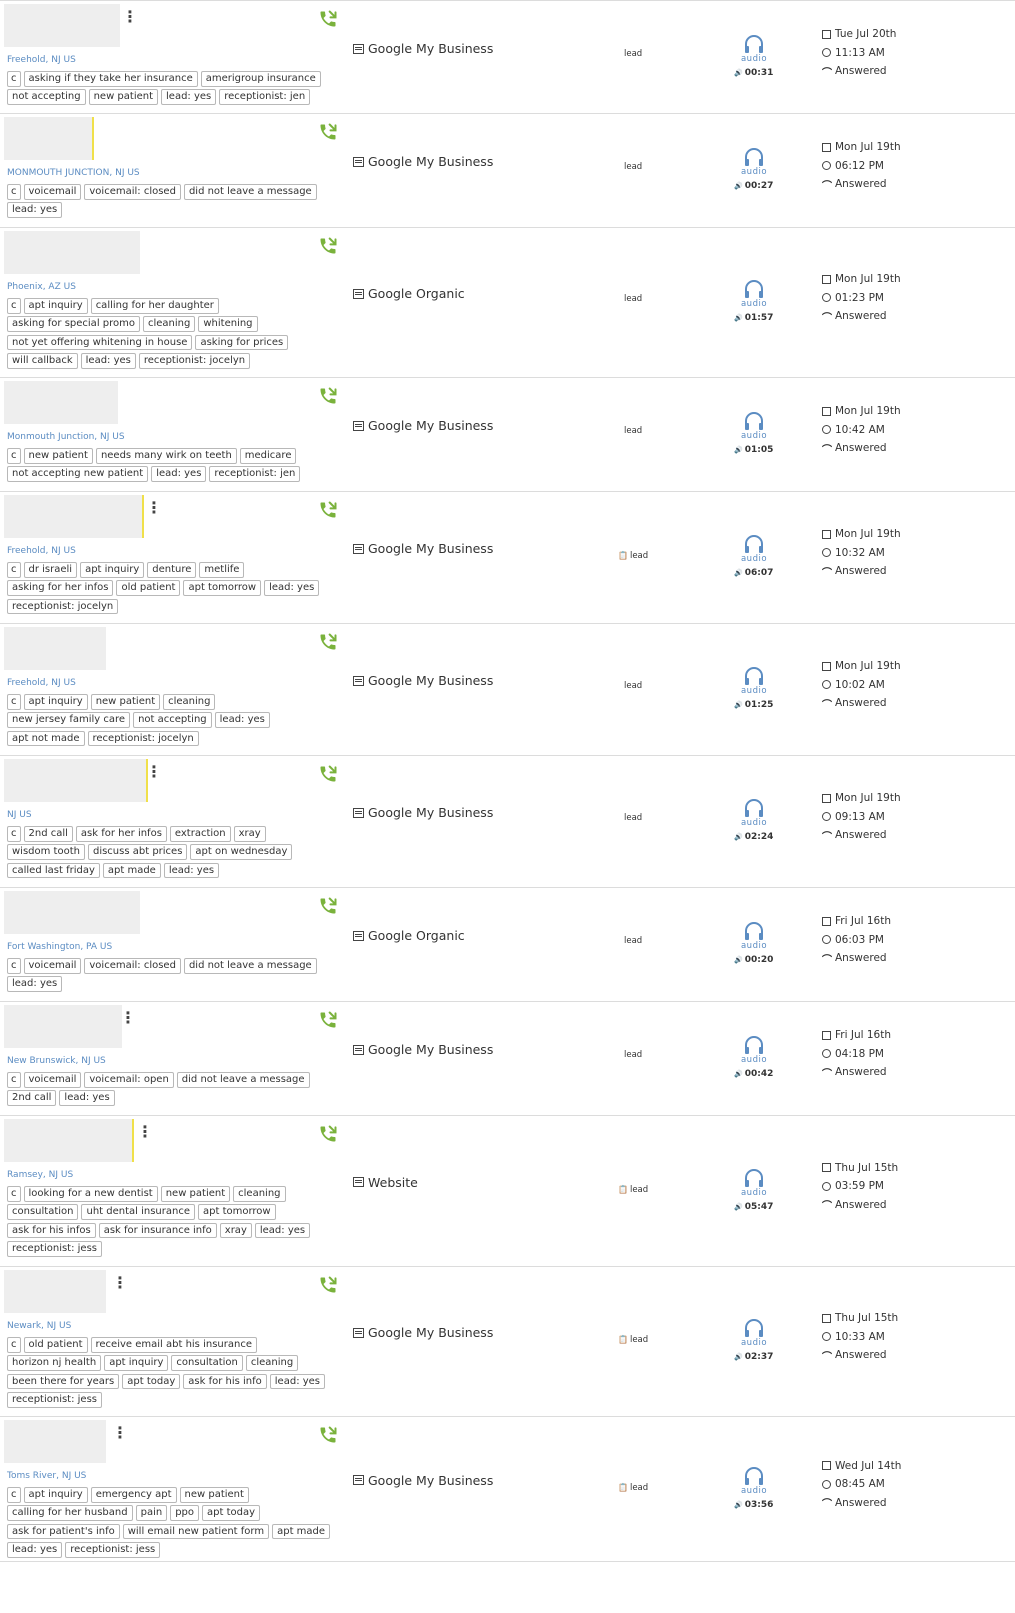 Image resolution: width=1015 pixels, height=1613 pixels. Describe the element at coordinates (52, 192) in the screenshot. I see `call-tag: voicemail` at that location.